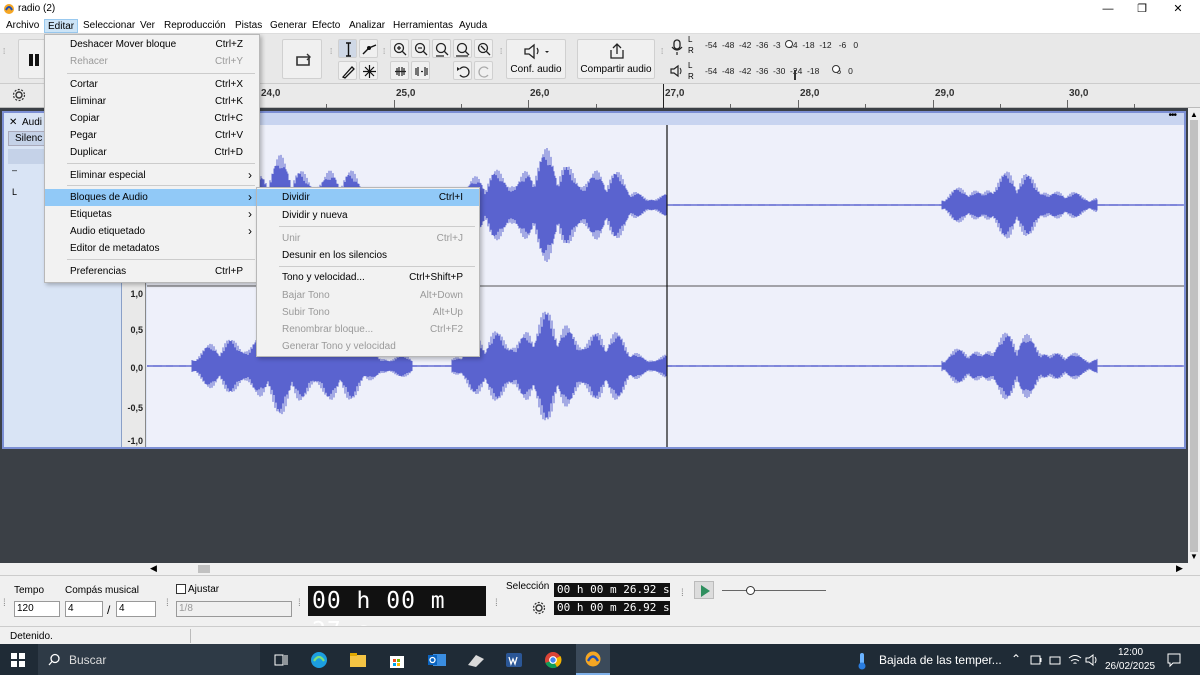 The image size is (1200, 675). Describe the element at coordinates (397, 615) in the screenshot. I see `time-display: 00 h 00 m 27 s` at that location.